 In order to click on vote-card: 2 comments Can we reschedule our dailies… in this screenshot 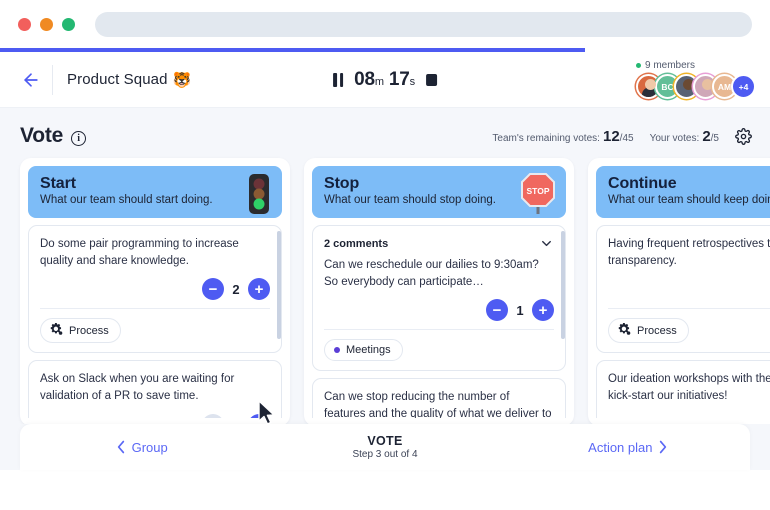, I will do `click(439, 298)`.